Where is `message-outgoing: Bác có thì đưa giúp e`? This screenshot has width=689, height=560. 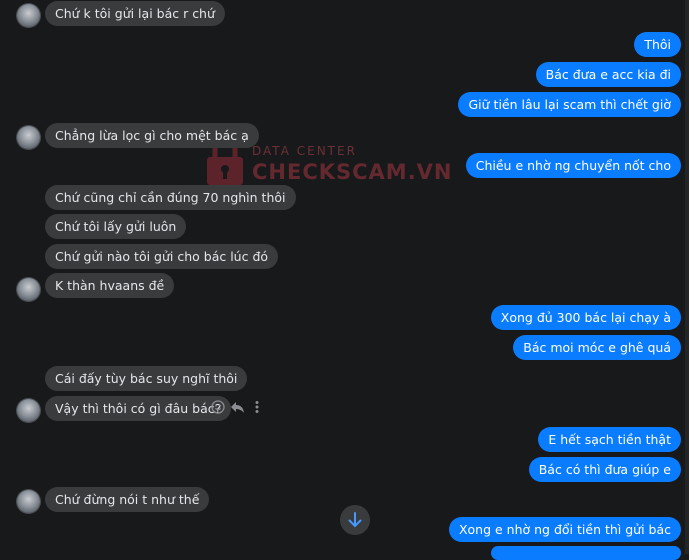 message-outgoing: Bác có thì đưa giúp e is located at coordinates (604, 469).